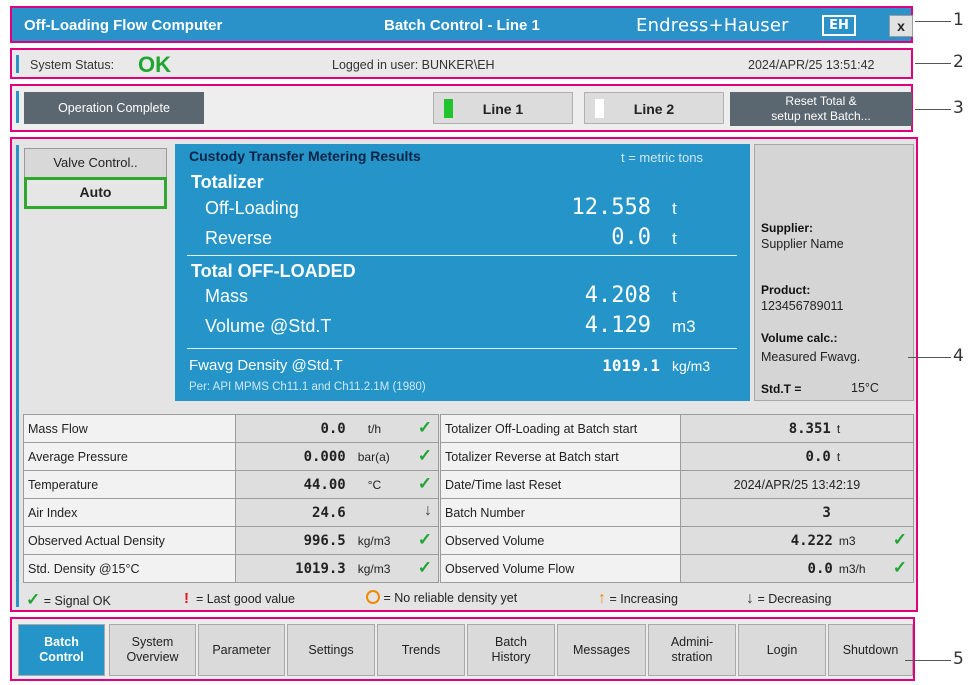 This screenshot has width=968, height=685. What do you see at coordinates (802, 306) in the screenshot?
I see `product-value: 123456789011` at bounding box center [802, 306].